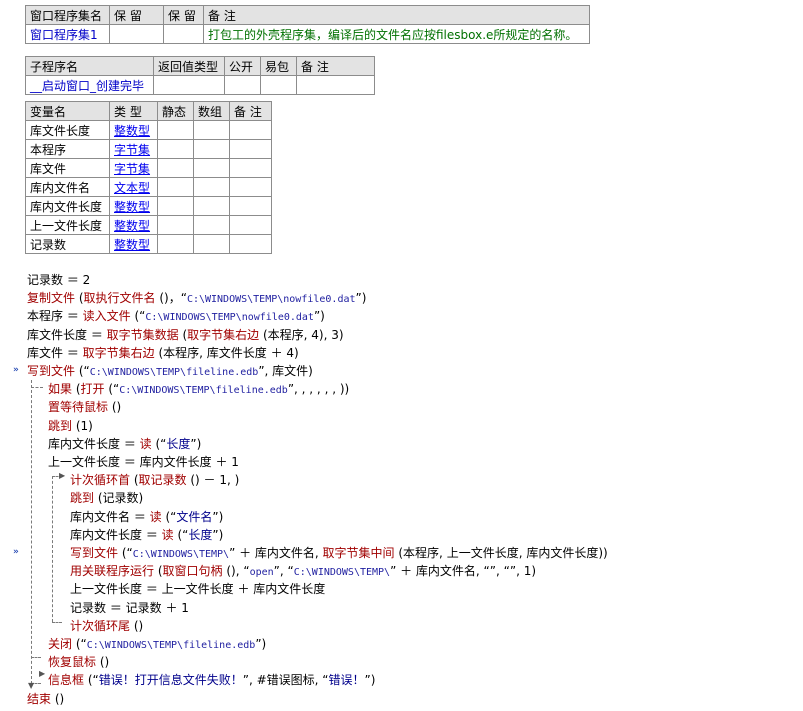 This screenshot has height=711, width=803. Describe the element at coordinates (58, 280) in the screenshot. I see `code-line: 记录数 ＝ 2` at that location.